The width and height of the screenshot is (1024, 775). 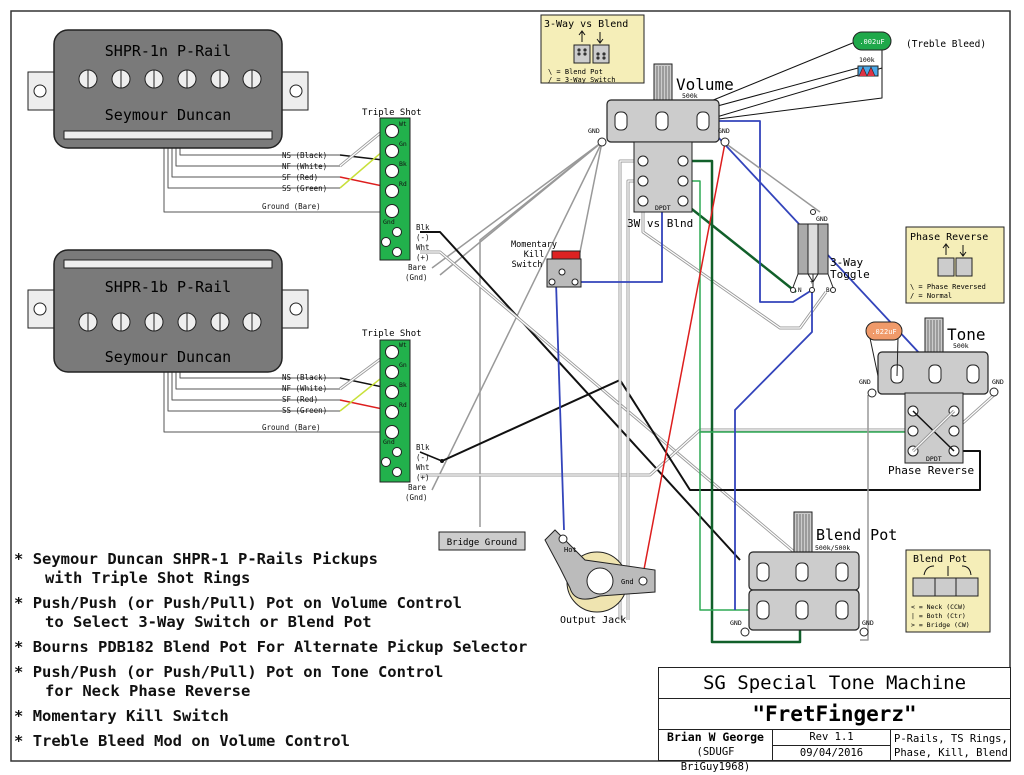 I want to click on treble-cap-value: .002uF, so click(x=871, y=42).